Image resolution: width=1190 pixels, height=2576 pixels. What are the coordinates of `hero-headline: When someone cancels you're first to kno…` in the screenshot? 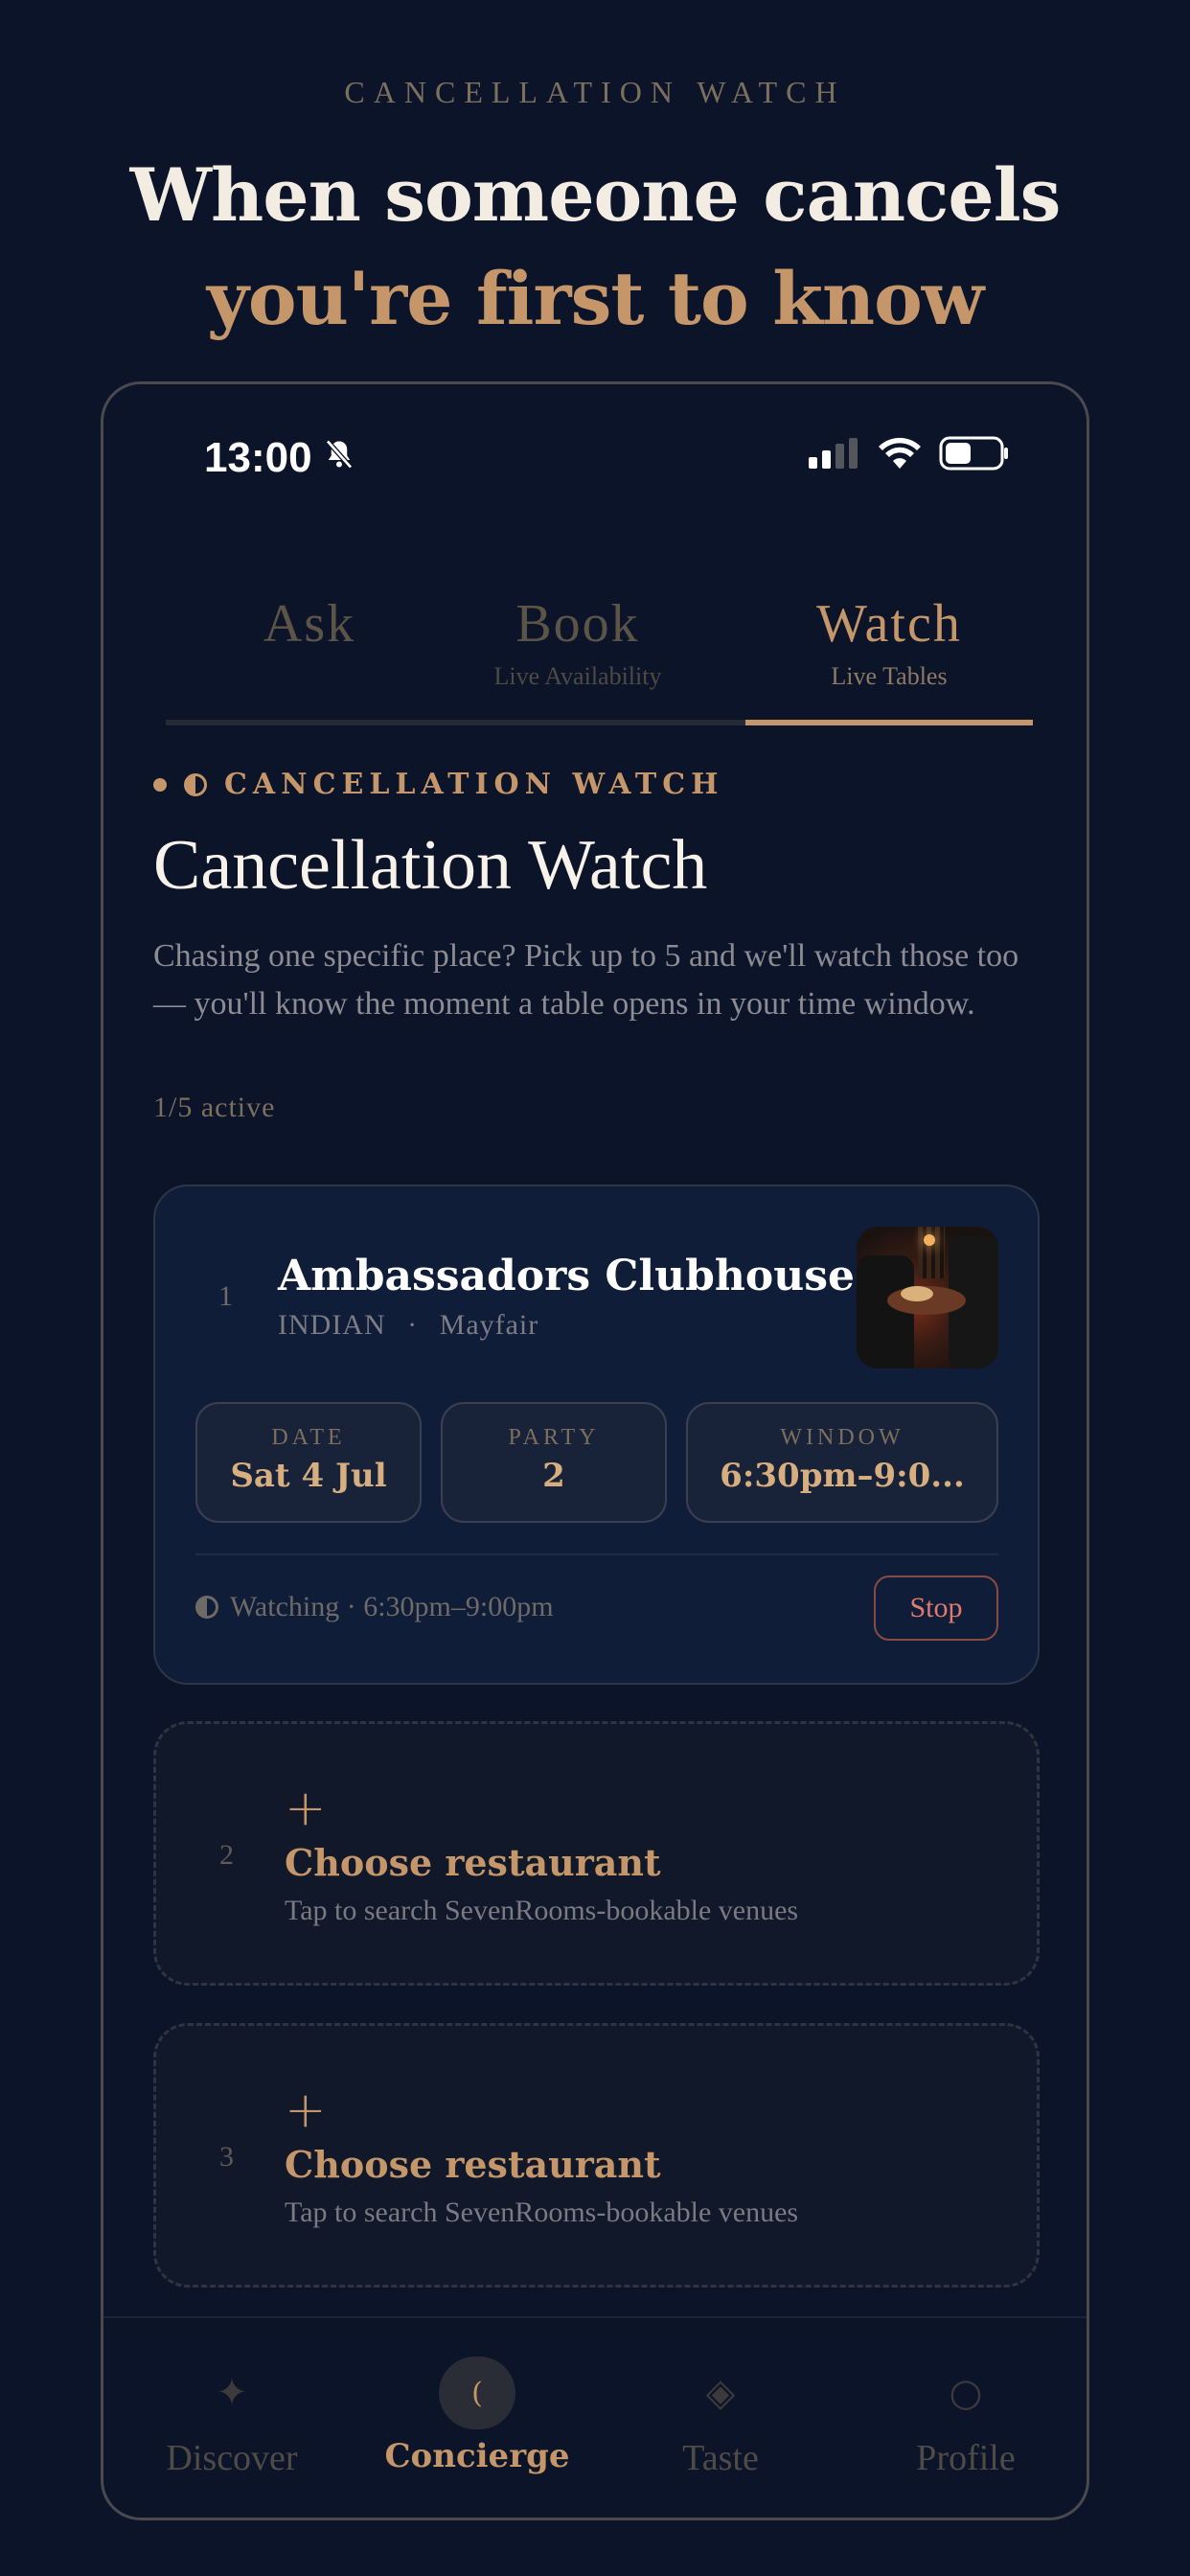 It's located at (595, 247).